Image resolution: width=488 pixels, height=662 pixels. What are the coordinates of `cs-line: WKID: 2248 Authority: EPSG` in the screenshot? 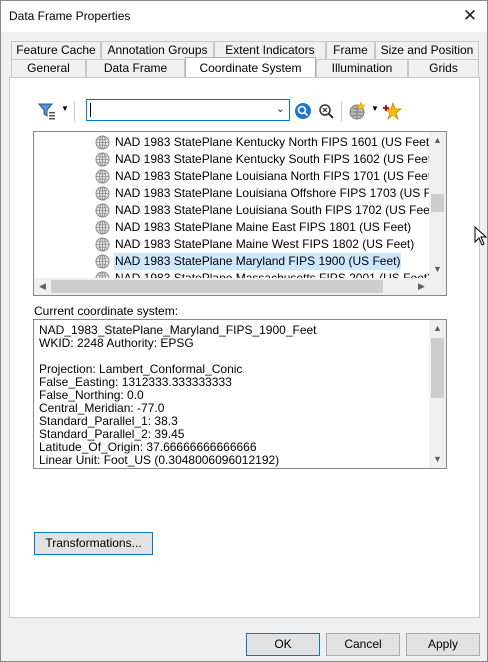 It's located at (116, 343).